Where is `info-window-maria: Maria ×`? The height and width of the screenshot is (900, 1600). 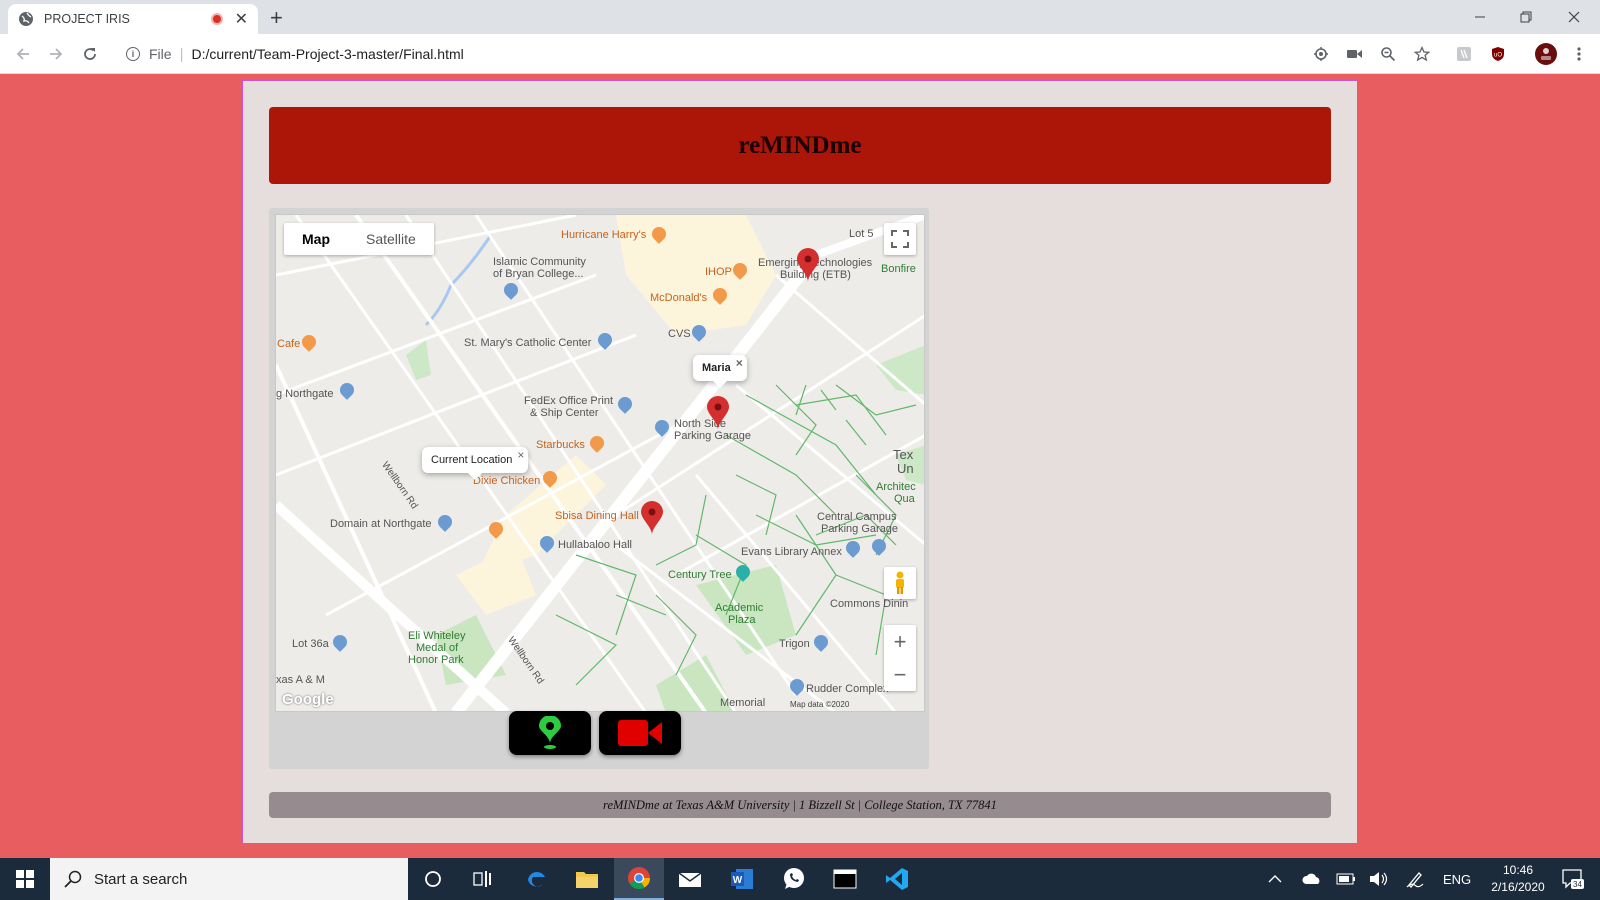 info-window-maria: Maria × is located at coordinates (720, 371).